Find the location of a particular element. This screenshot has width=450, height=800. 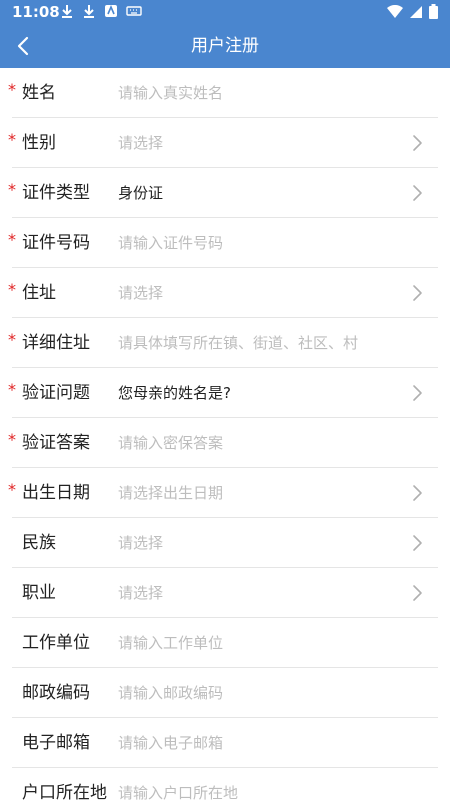

keyboard-icon is located at coordinates (134, 11).